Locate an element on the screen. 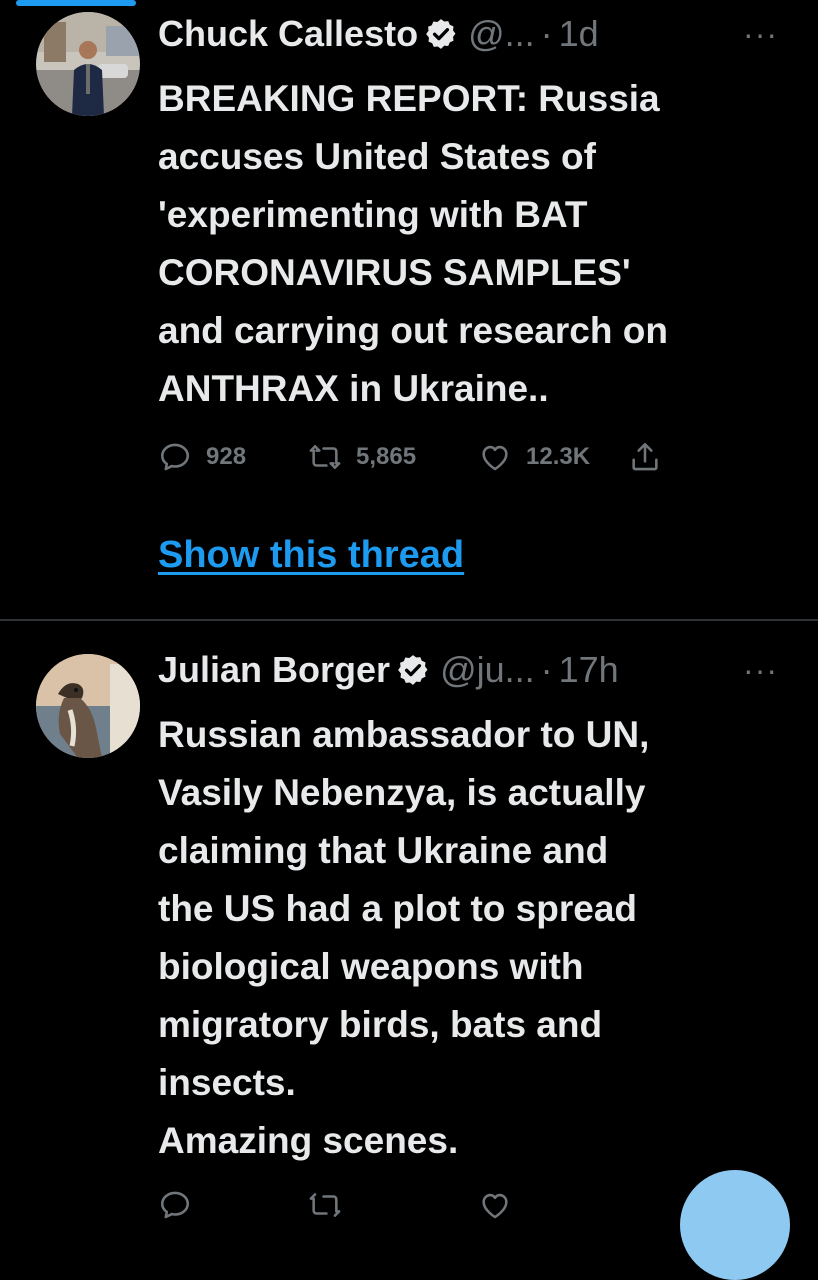  share-button is located at coordinates (645, 457).